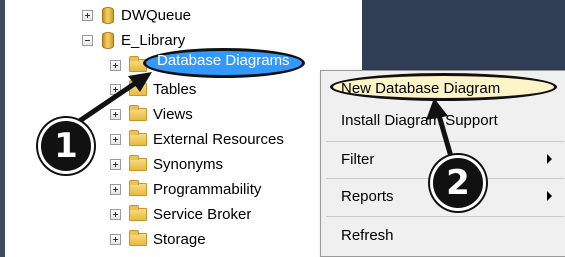 The height and width of the screenshot is (257, 565). I want to click on tree-node-tables: Tables, so click(153, 89).